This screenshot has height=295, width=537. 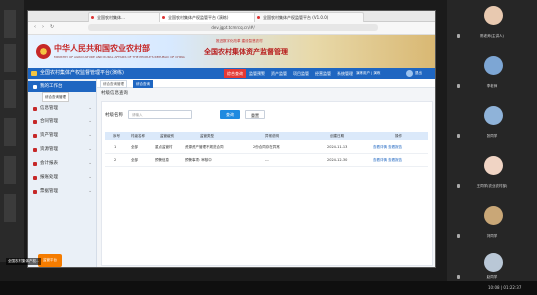 I want to click on table-cell: 资源资产管理不规范合同, so click(x=204, y=147).